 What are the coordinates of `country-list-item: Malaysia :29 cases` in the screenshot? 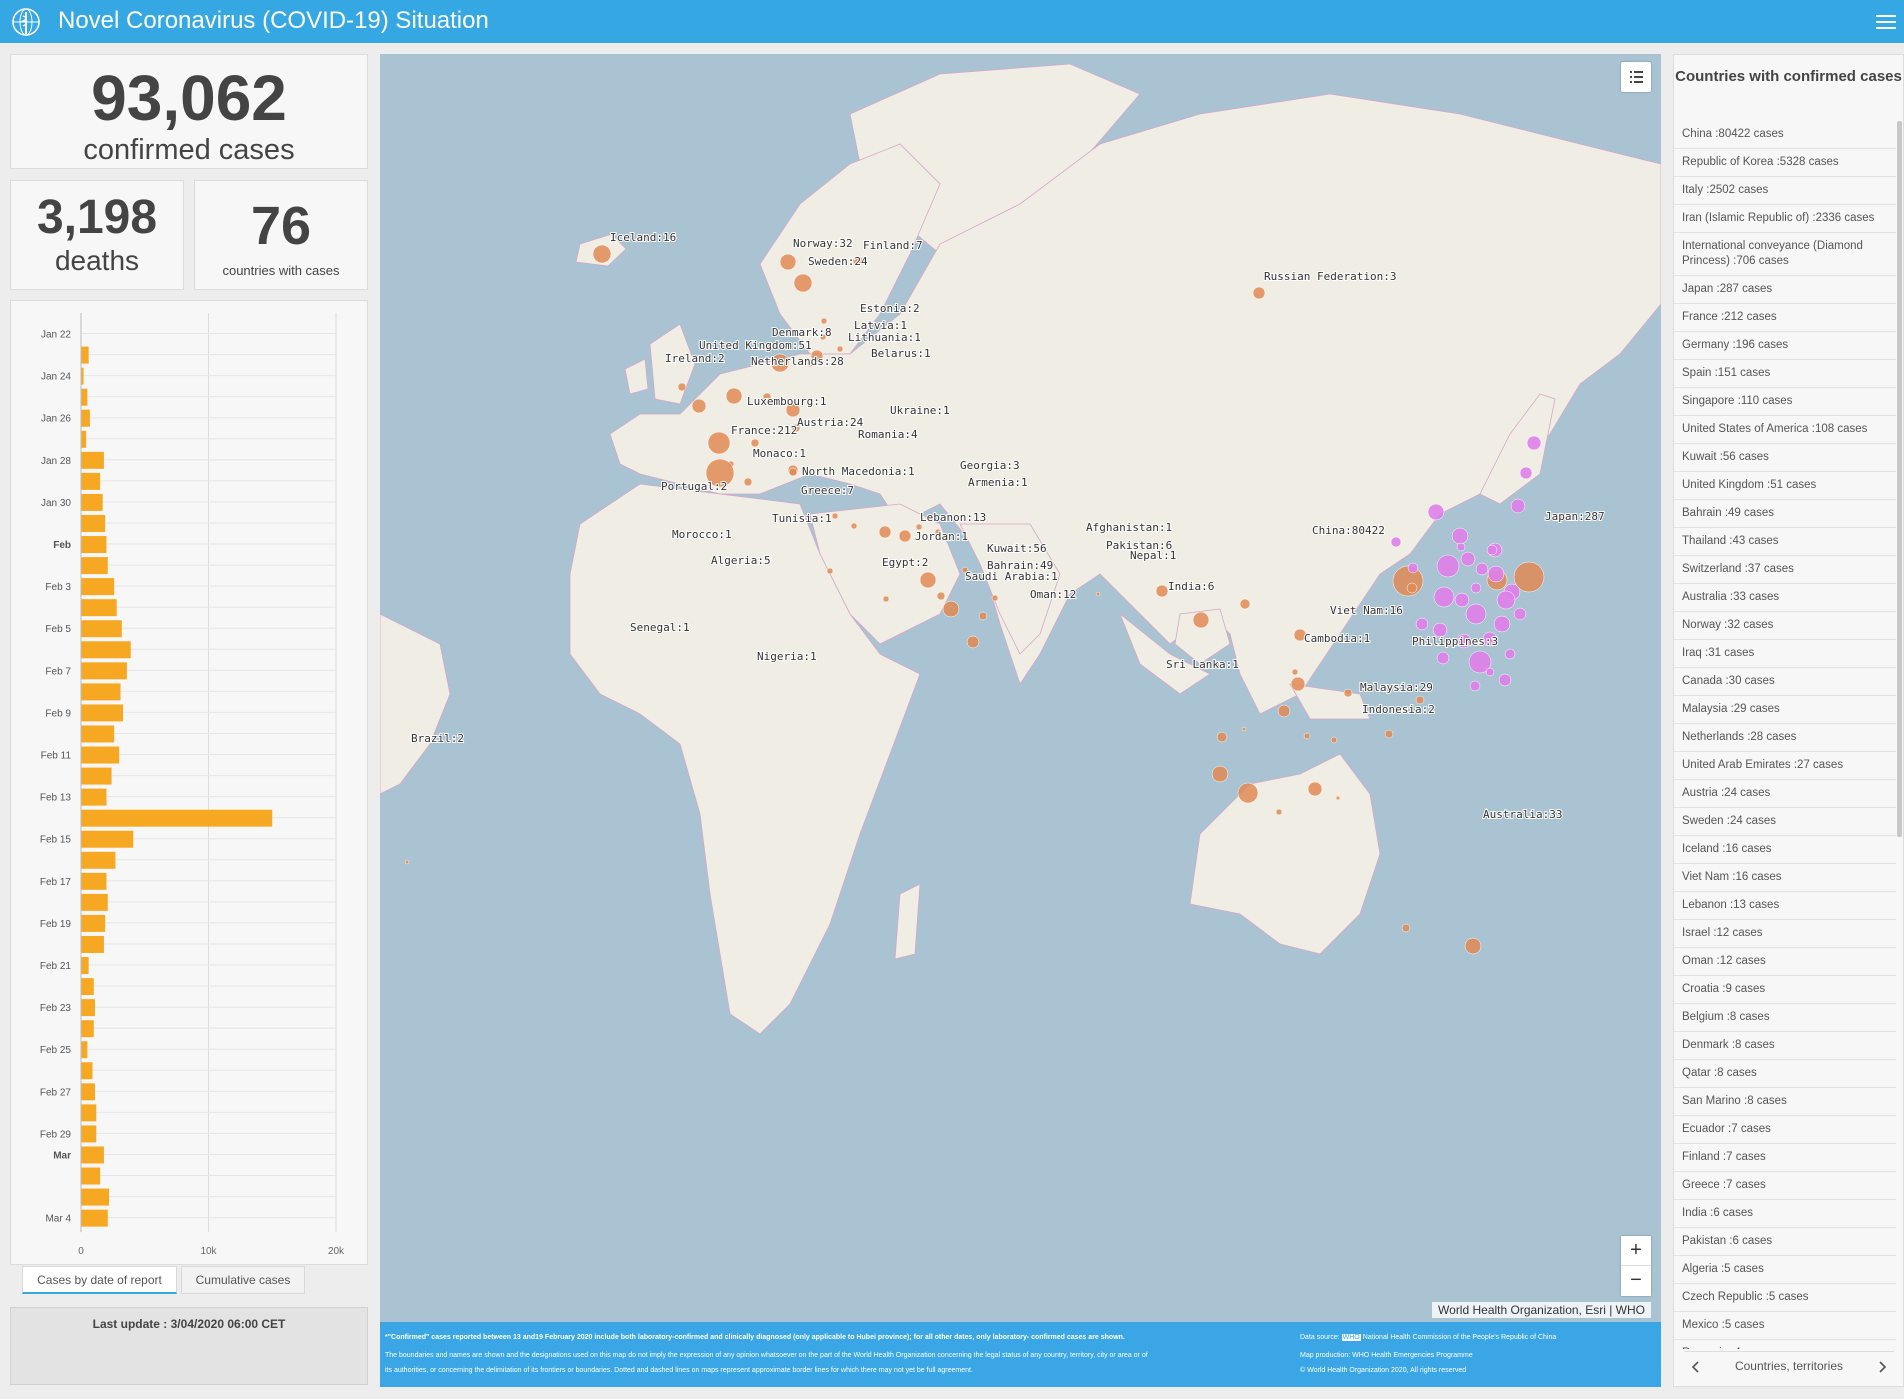 It's located at (1785, 710).